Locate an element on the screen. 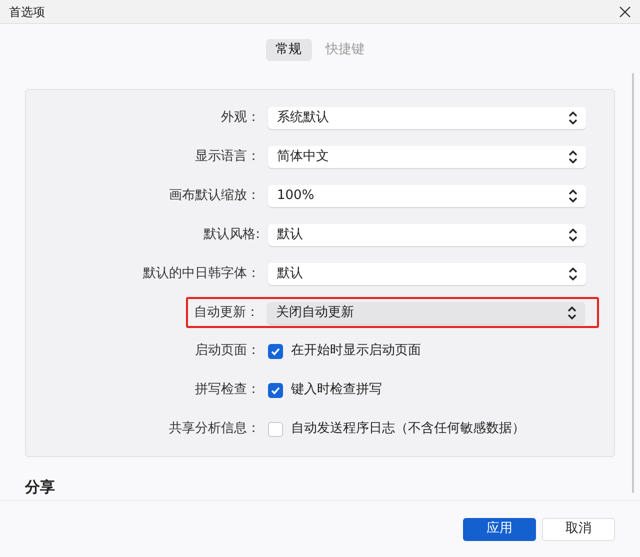  select-field: 简体中文 is located at coordinates (427, 157).